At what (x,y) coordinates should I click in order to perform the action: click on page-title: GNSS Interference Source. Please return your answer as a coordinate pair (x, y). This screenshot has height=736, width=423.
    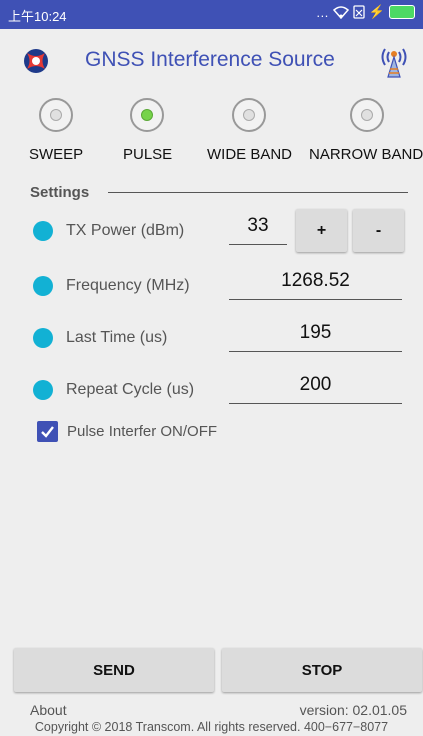
    Looking at the image, I should click on (210, 59).